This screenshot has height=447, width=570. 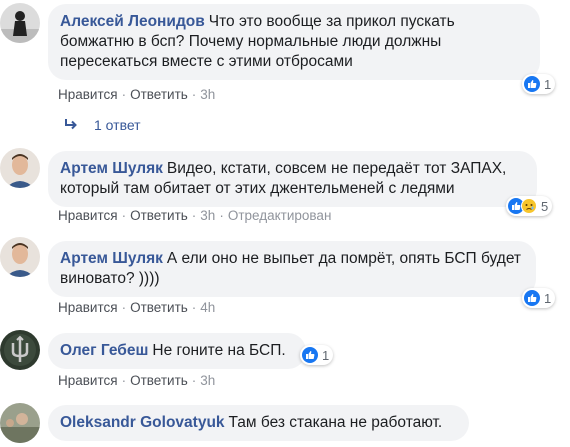 What do you see at coordinates (104, 350) in the screenshot?
I see `comment-author: Олег Гебеш` at bounding box center [104, 350].